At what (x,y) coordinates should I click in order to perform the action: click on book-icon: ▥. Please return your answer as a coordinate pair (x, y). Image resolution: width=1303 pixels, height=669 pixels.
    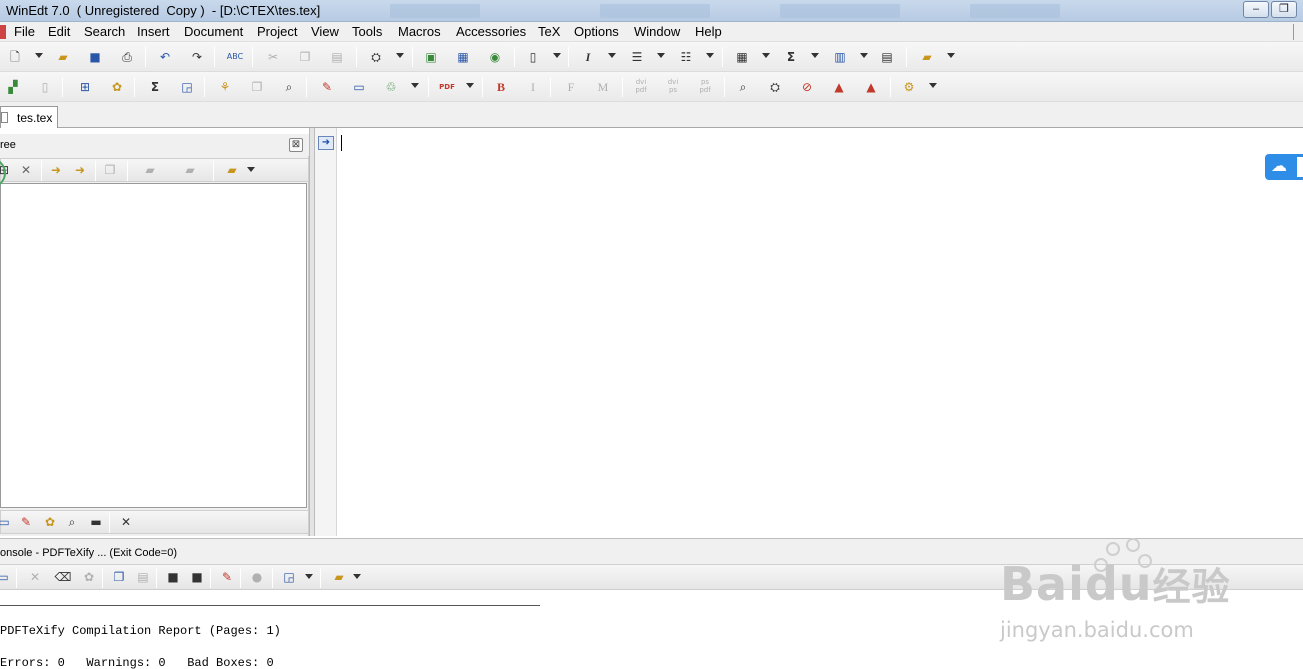
    Looking at the image, I should click on (840, 57).